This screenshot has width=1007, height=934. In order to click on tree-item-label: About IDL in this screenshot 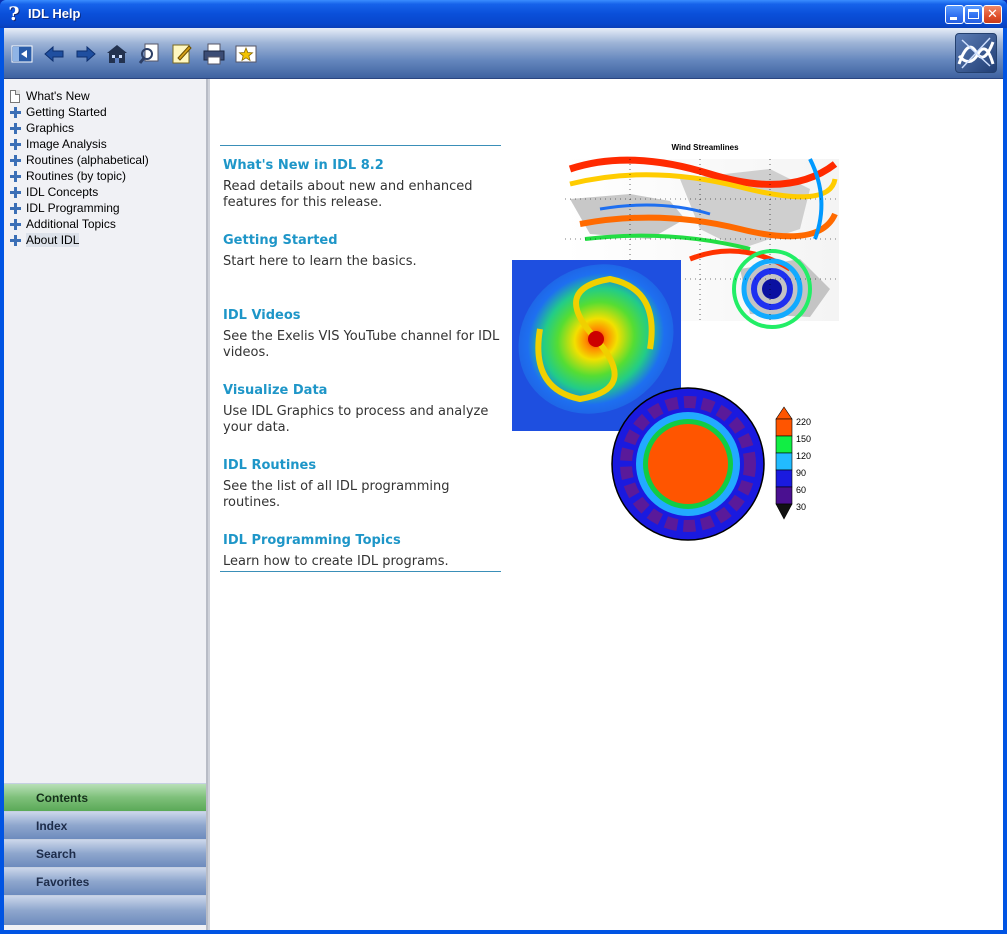, I will do `click(53, 240)`.